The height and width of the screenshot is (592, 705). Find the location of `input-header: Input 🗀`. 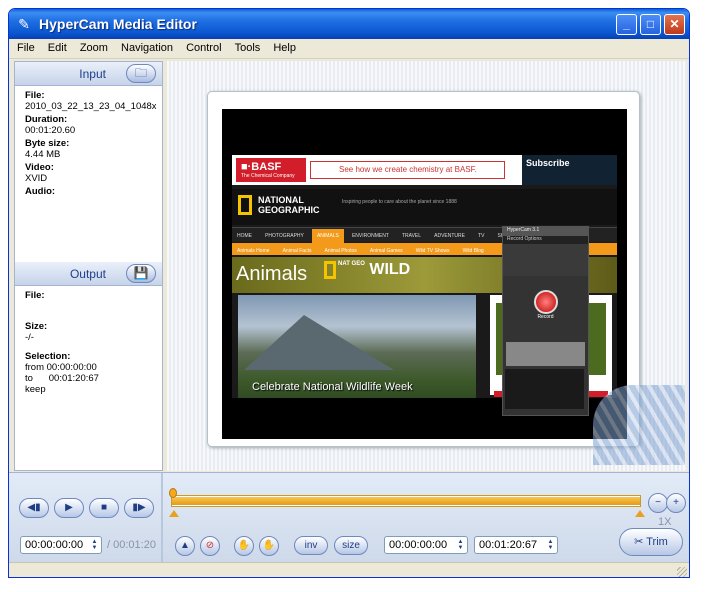

input-header: Input 🗀 is located at coordinates (88, 74).